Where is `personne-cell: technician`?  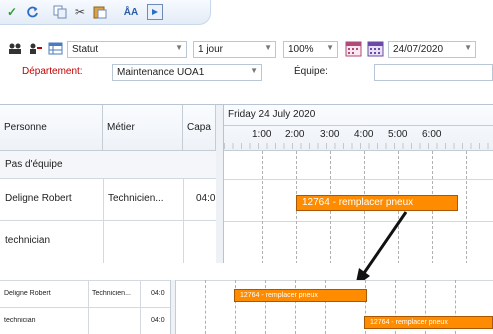
personne-cell: technician is located at coordinates (20, 320).